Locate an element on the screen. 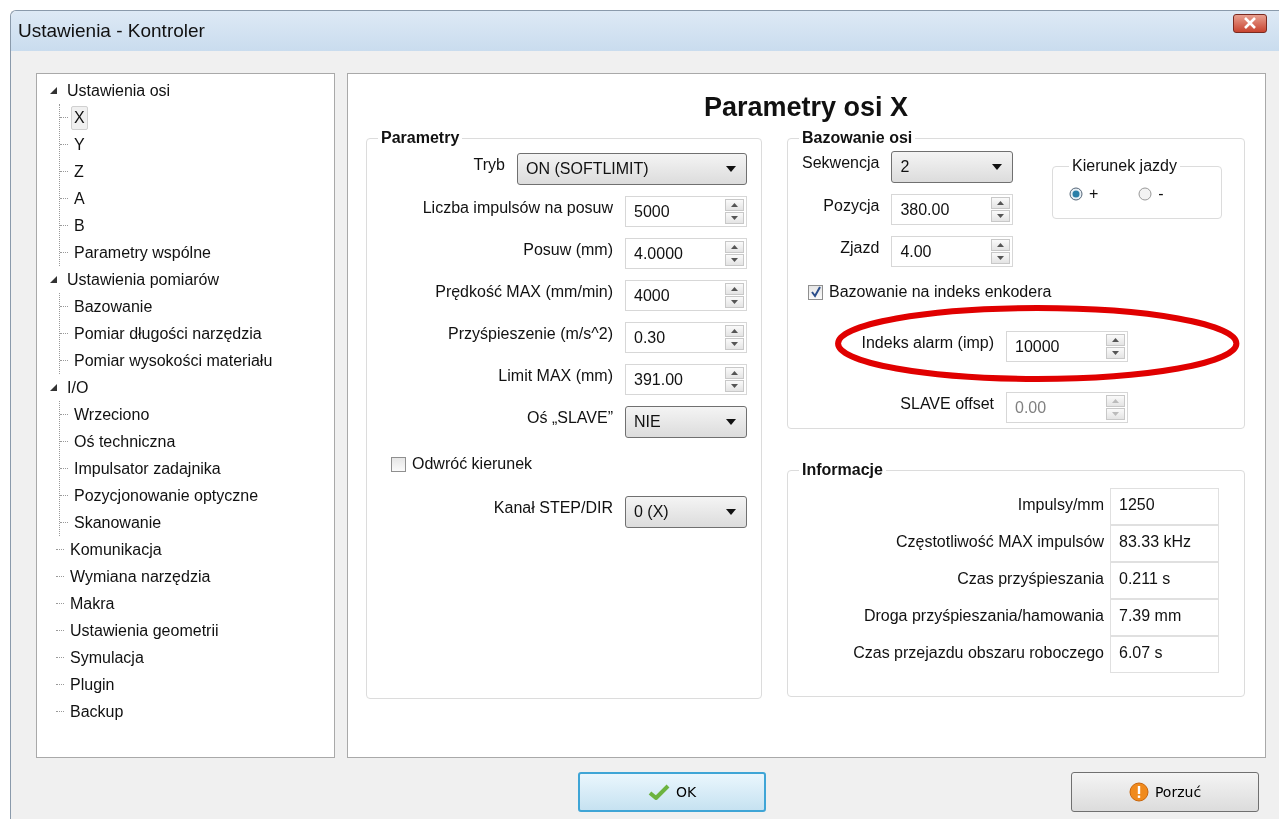 This screenshot has height=819, width=1279. tree-item: B is located at coordinates (79, 225).